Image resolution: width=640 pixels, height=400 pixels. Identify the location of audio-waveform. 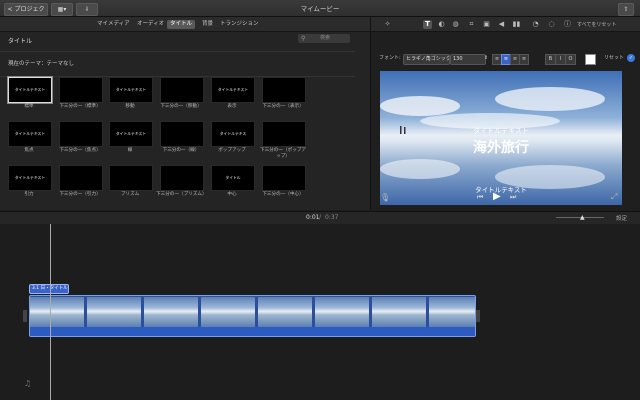
(252, 331).